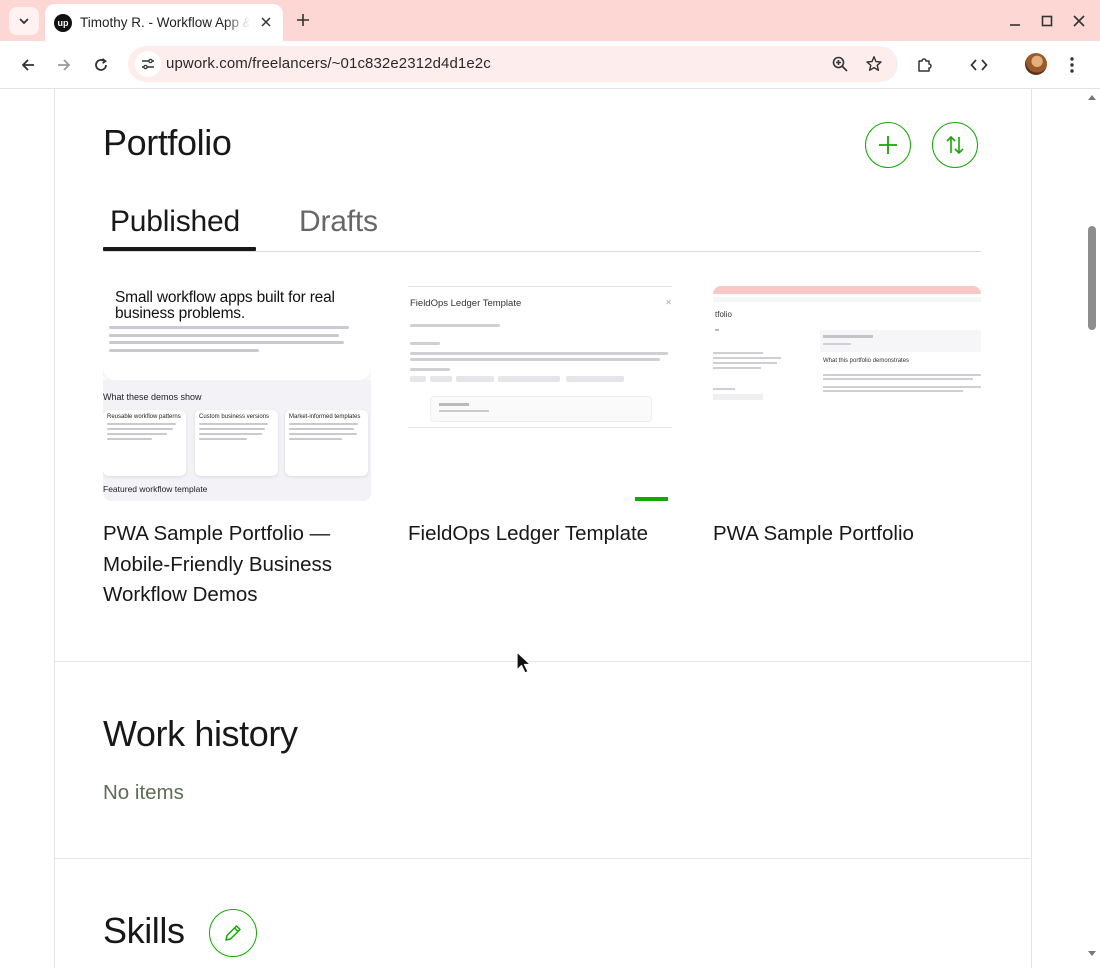  What do you see at coordinates (167, 142) in the screenshot?
I see `portfolio-heading: Portfolio` at bounding box center [167, 142].